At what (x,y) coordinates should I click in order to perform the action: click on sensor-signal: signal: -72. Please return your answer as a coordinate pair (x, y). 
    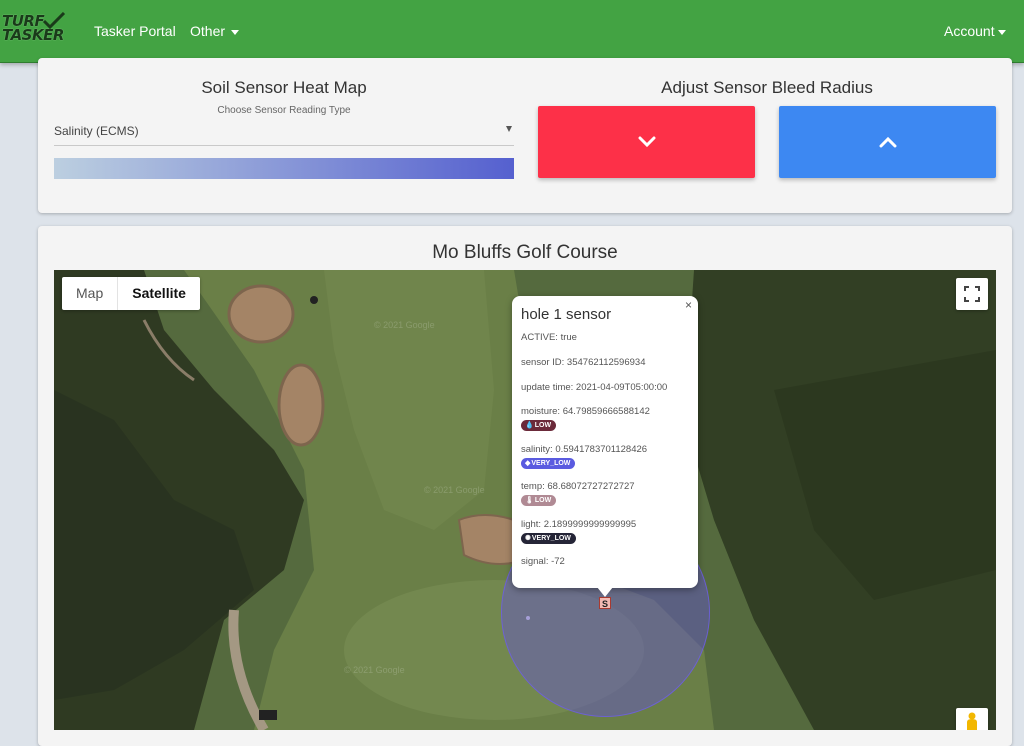
    Looking at the image, I should click on (543, 561).